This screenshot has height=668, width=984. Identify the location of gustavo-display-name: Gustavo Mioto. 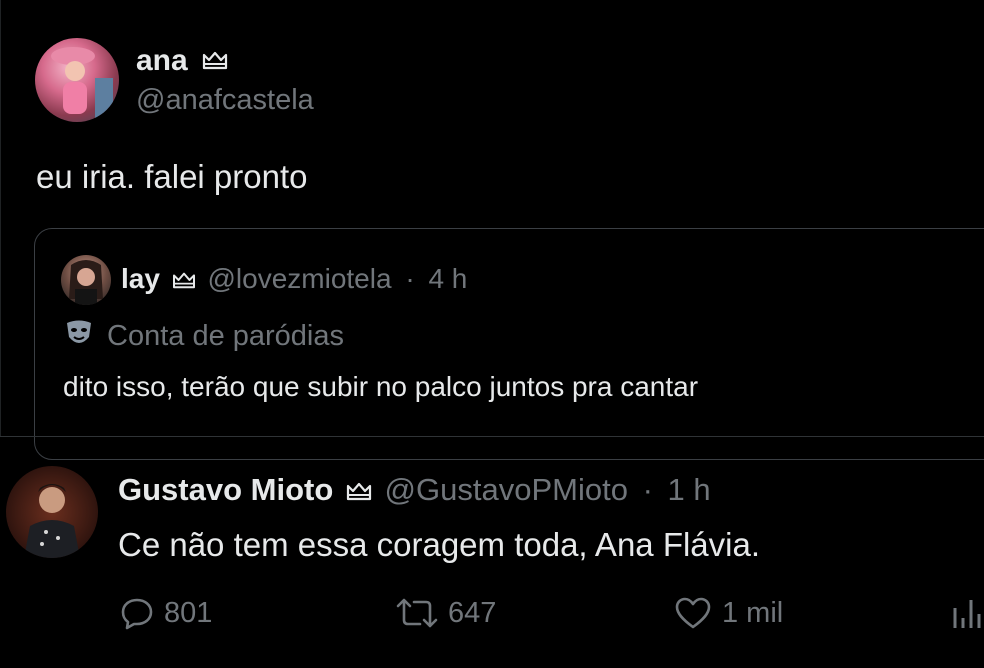
(225, 489).